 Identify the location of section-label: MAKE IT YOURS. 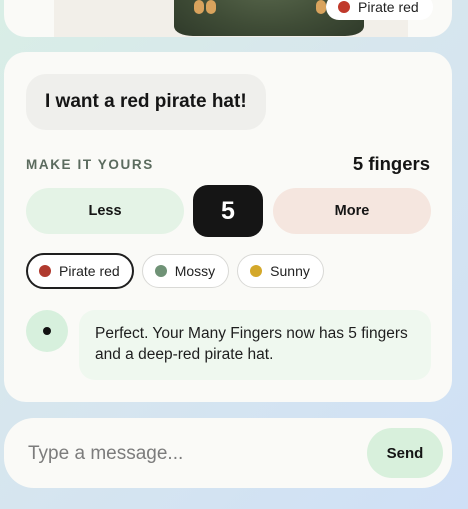
(90, 164).